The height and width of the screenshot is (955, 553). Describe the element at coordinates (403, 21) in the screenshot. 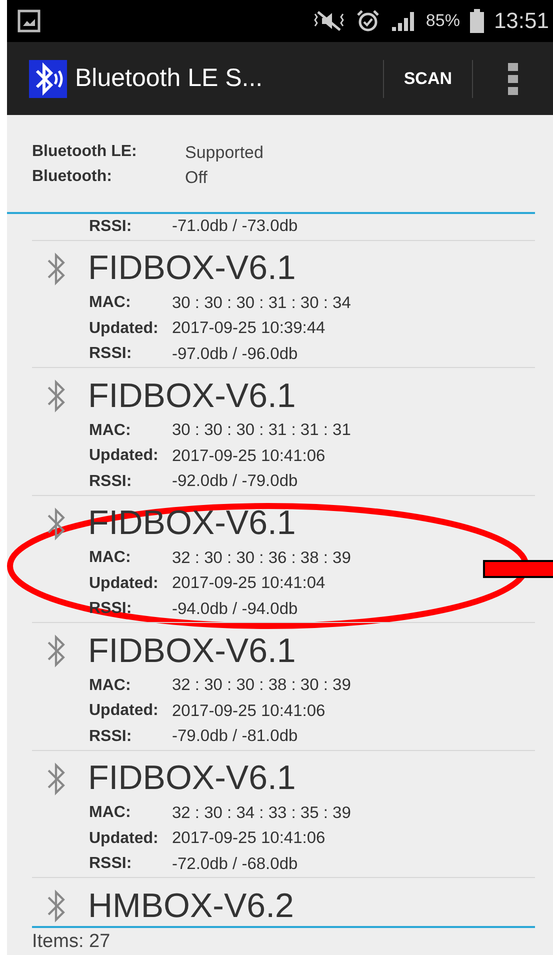

I see `signal-icon` at that location.